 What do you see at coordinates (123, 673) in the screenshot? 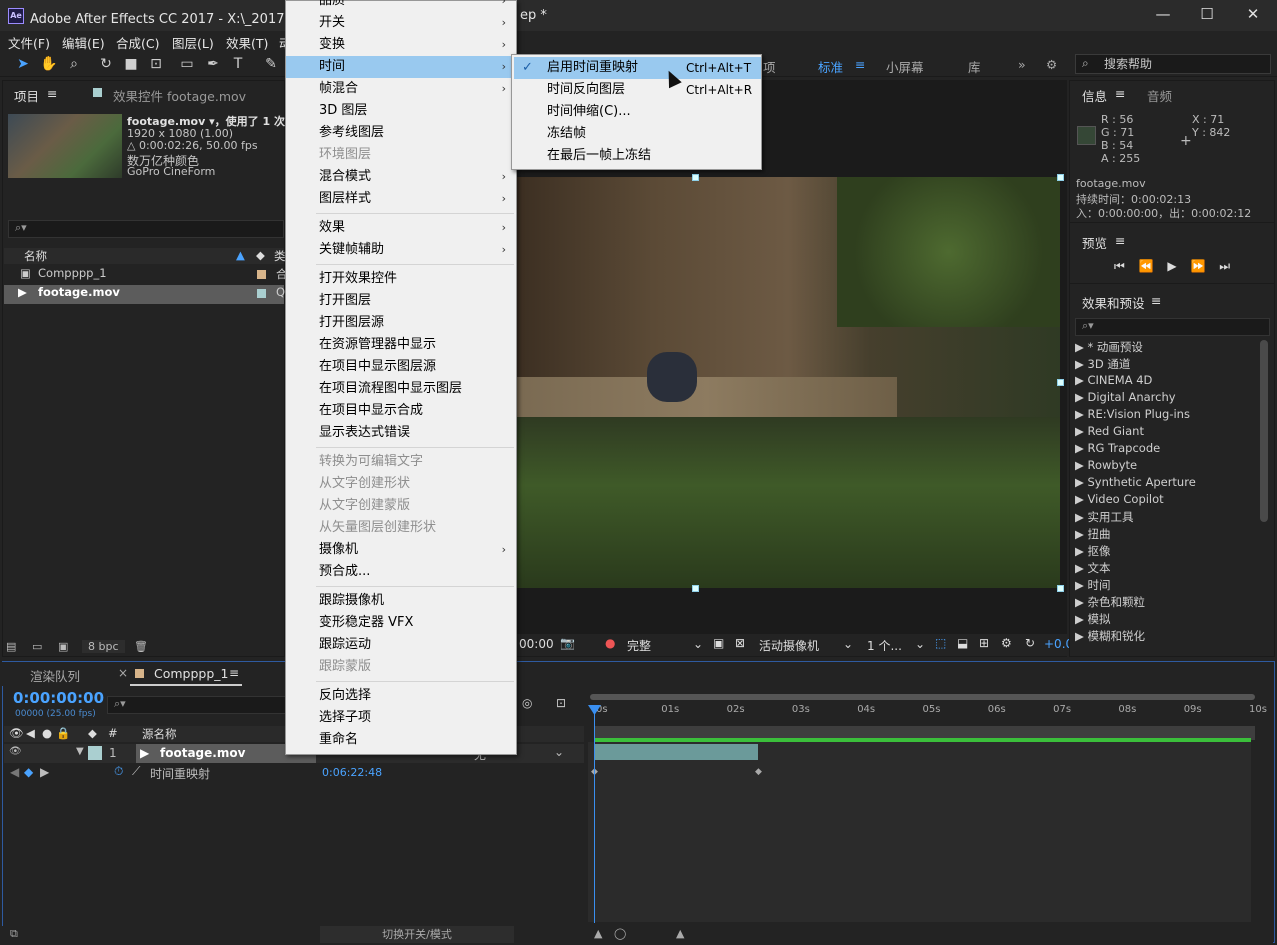
I see `close-tab-icon: ×` at bounding box center [123, 673].